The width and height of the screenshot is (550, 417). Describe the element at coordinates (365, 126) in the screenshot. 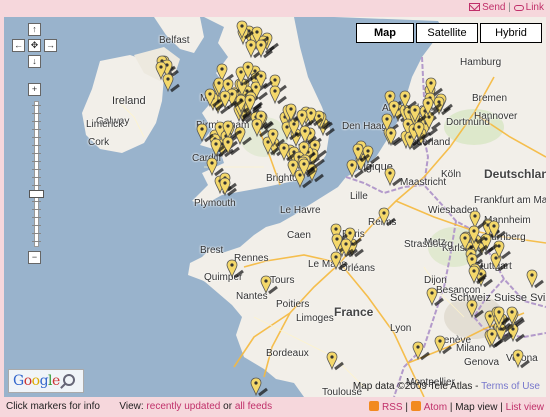

I see `place-label: Den Haag` at that location.